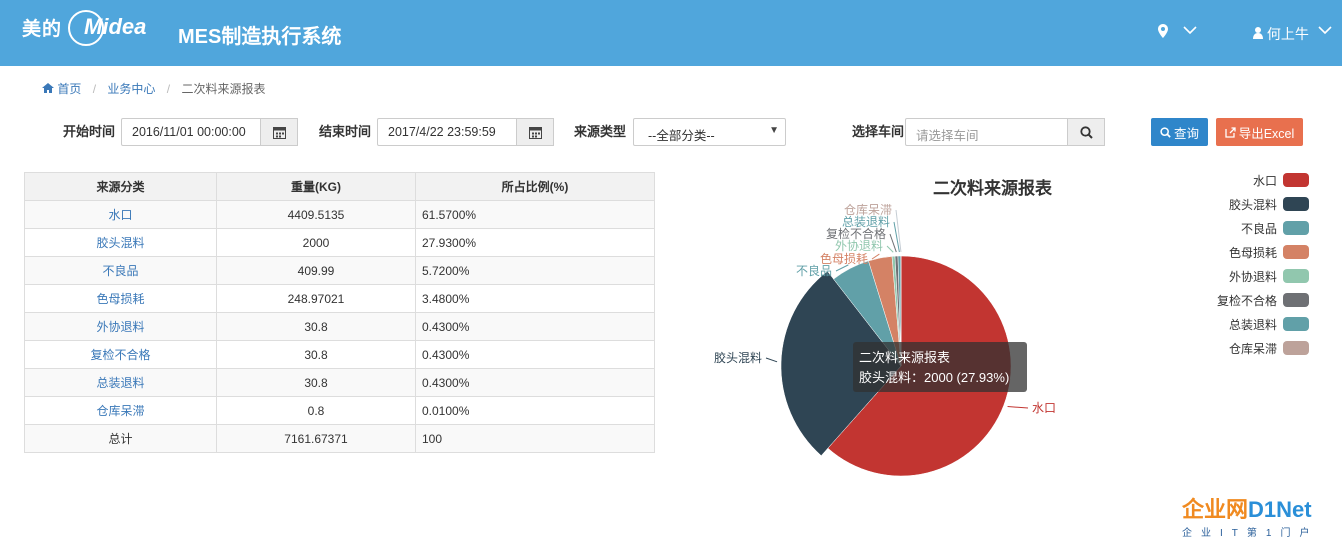  What do you see at coordinates (259, 34) in the screenshot?
I see `system-title: MES制造执行系统` at bounding box center [259, 34].